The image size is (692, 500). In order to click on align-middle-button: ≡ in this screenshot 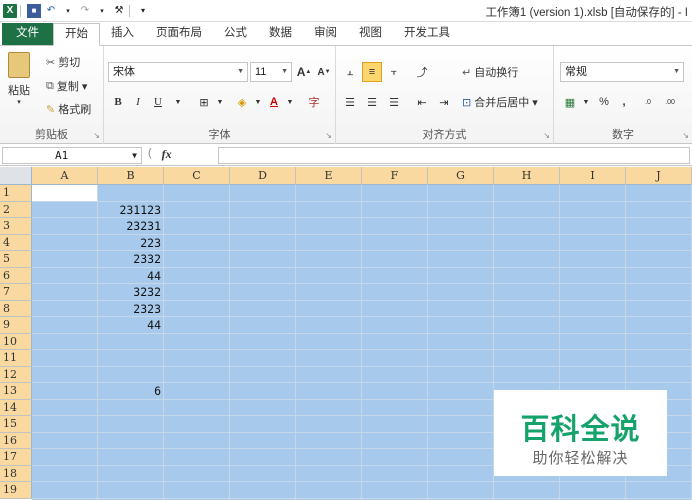, I will do `click(372, 72)`.